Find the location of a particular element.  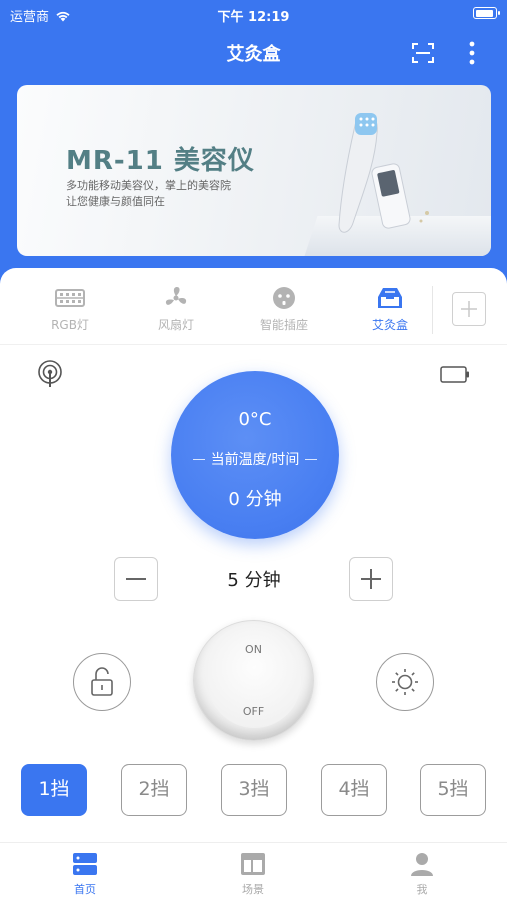

current-time: 0 分钟 is located at coordinates (255, 499).